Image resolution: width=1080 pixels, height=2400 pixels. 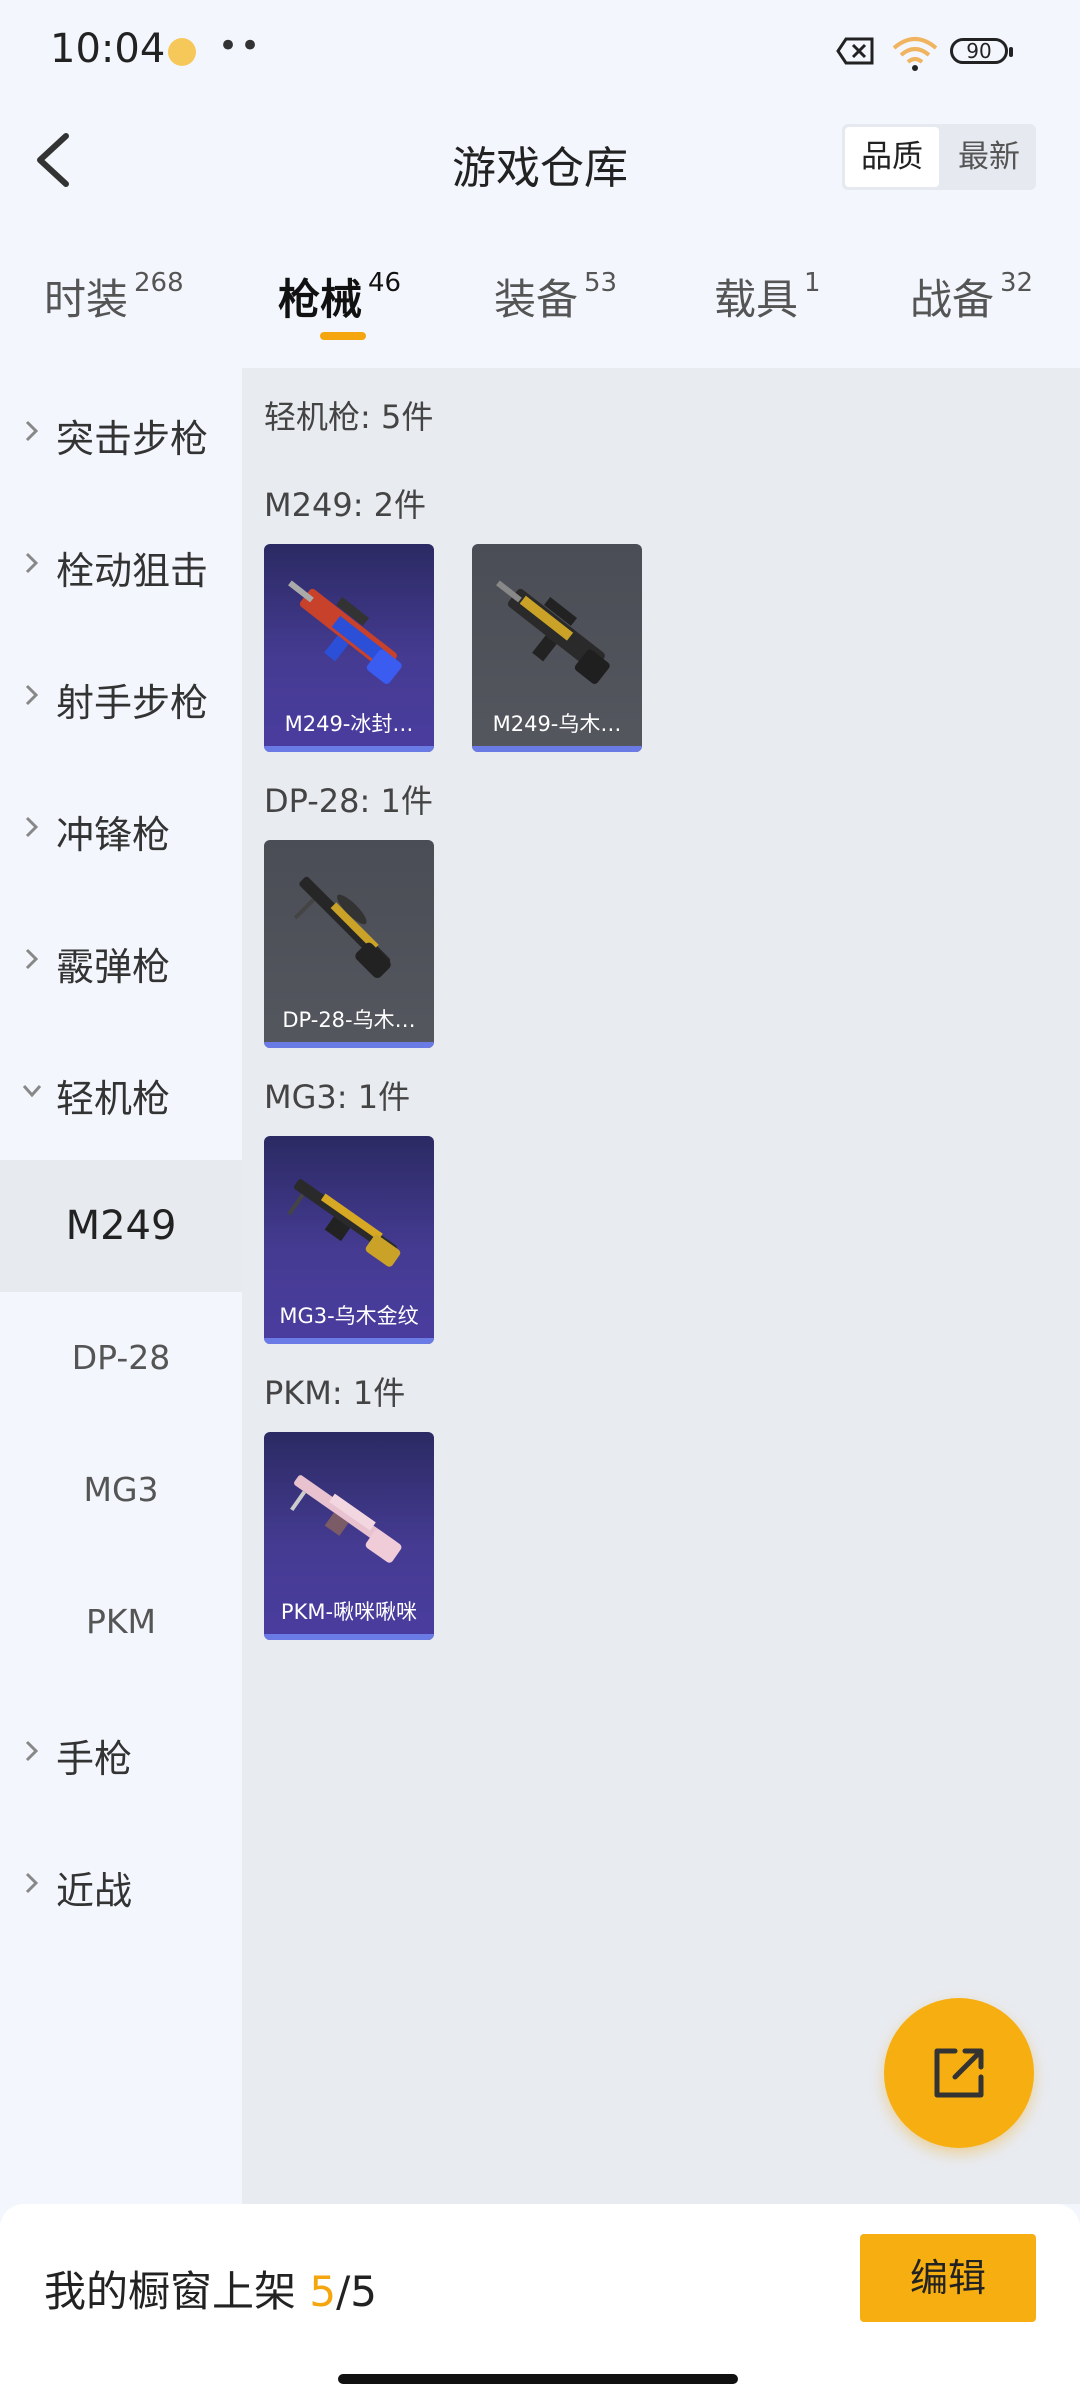 What do you see at coordinates (812, 283) in the screenshot?
I see `tab-count: 1` at bounding box center [812, 283].